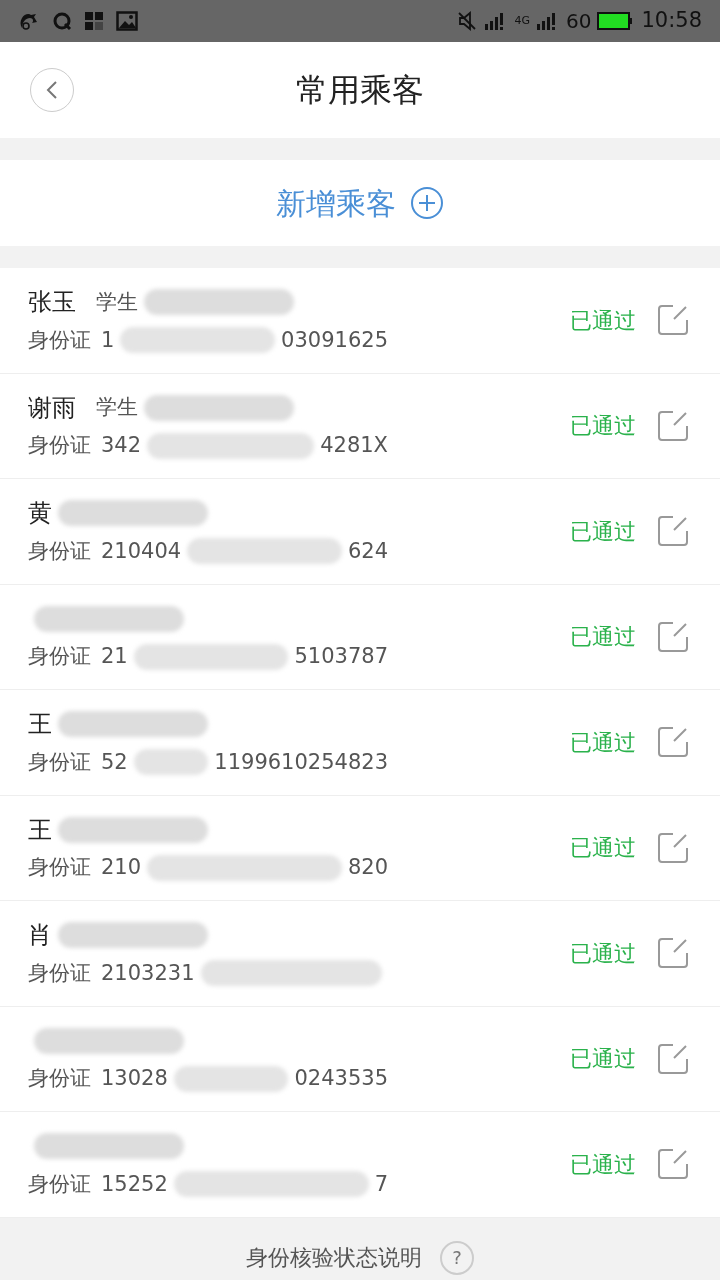 Image resolution: width=720 pixels, height=1280 pixels. Describe the element at coordinates (427, 203) in the screenshot. I see `plus-icon` at that location.